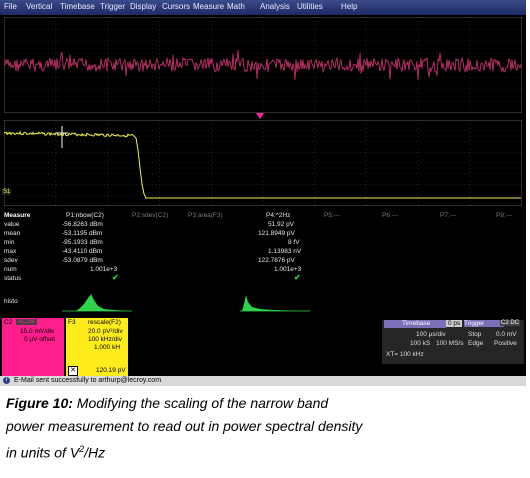  I want to click on caption-line-1: Modifying the scaling of the narrow band, so click(200, 403).